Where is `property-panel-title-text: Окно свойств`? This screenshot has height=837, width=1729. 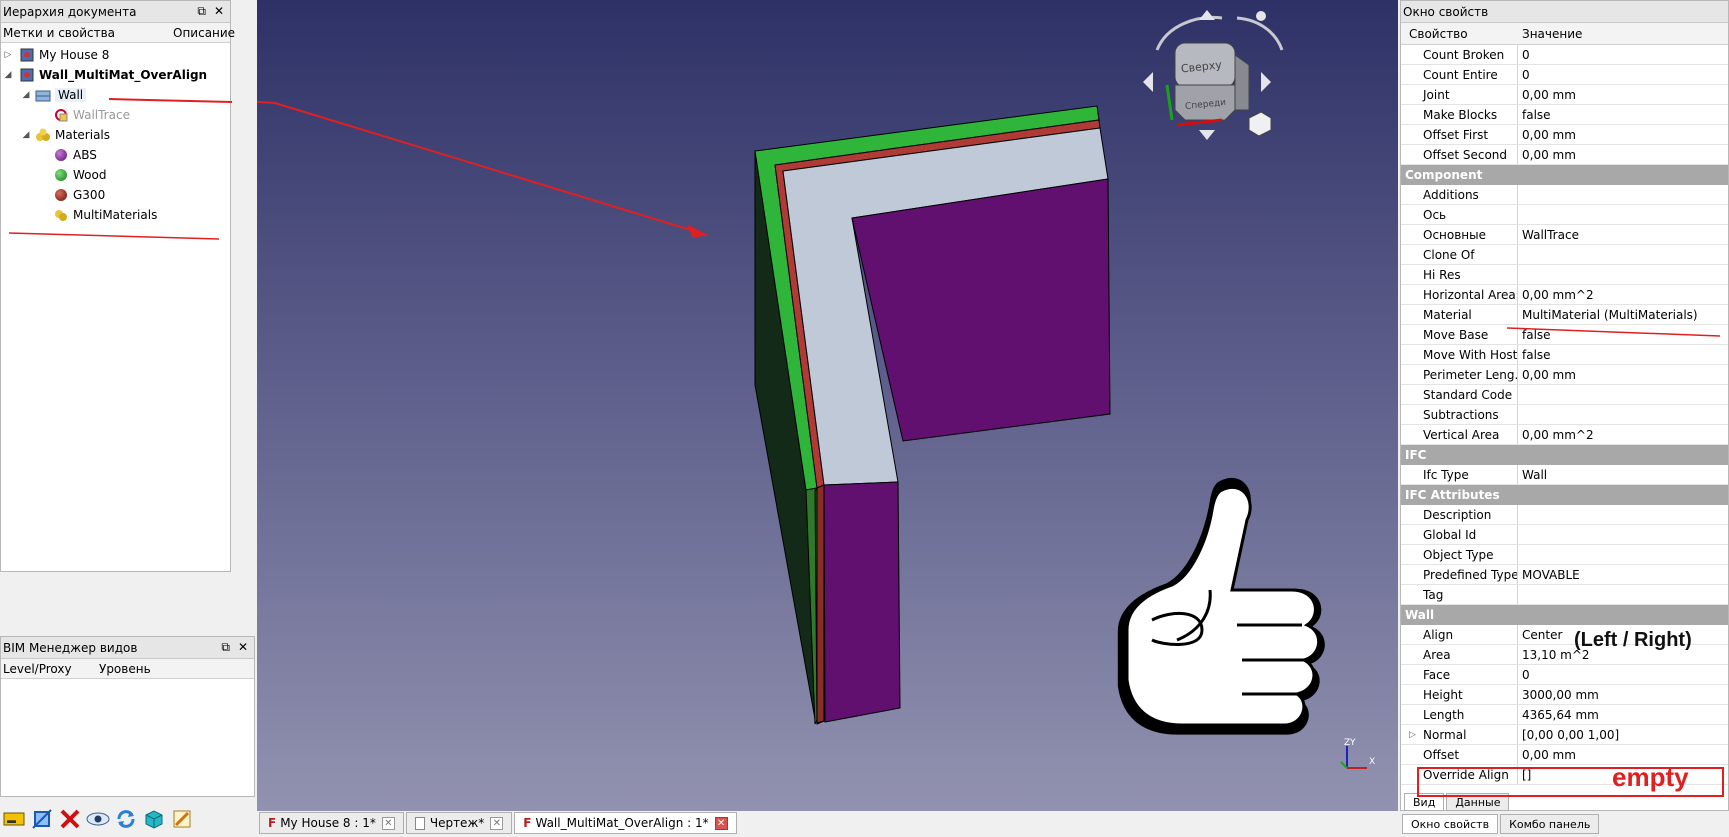
property-panel-title-text: Окно свойств is located at coordinates (1446, 11).